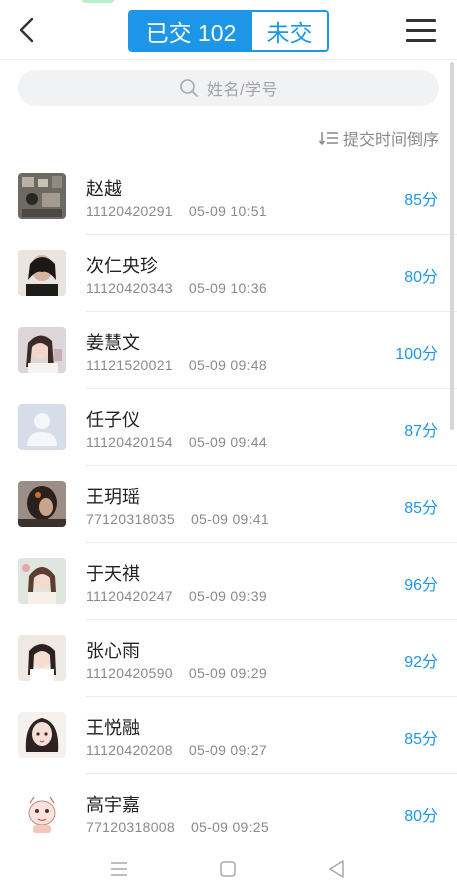  I want to click on chevron-left-icon, so click(26, 30).